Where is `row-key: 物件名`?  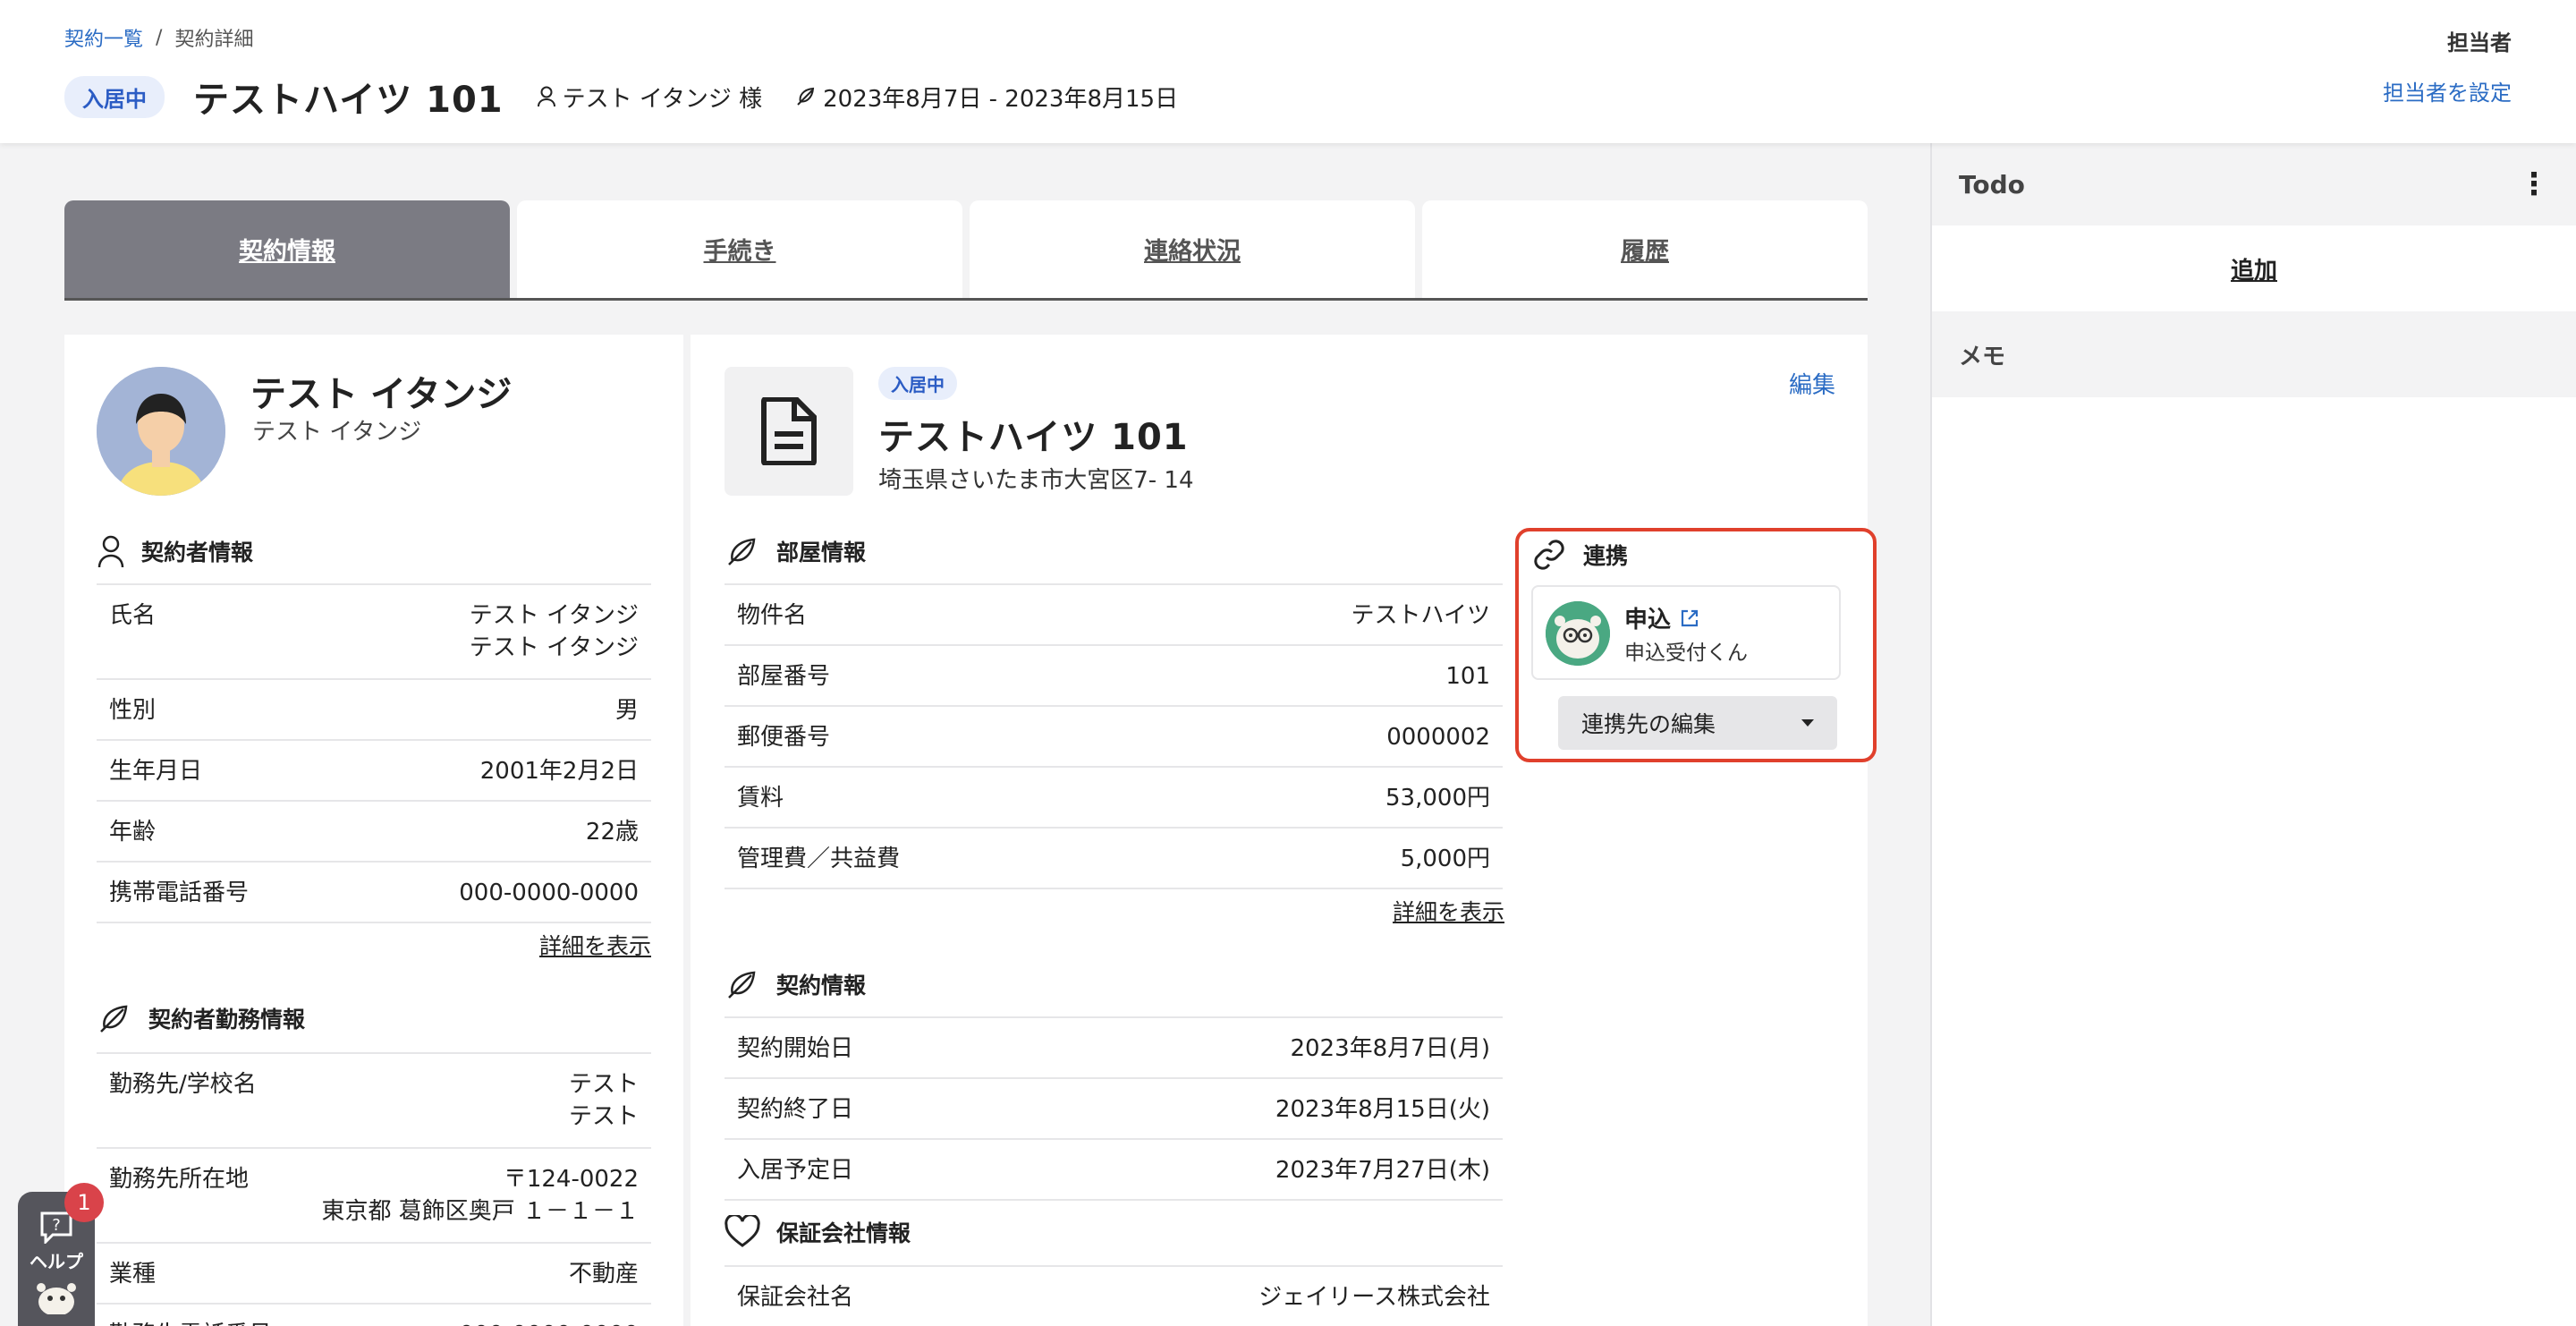 row-key: 物件名 is located at coordinates (772, 615).